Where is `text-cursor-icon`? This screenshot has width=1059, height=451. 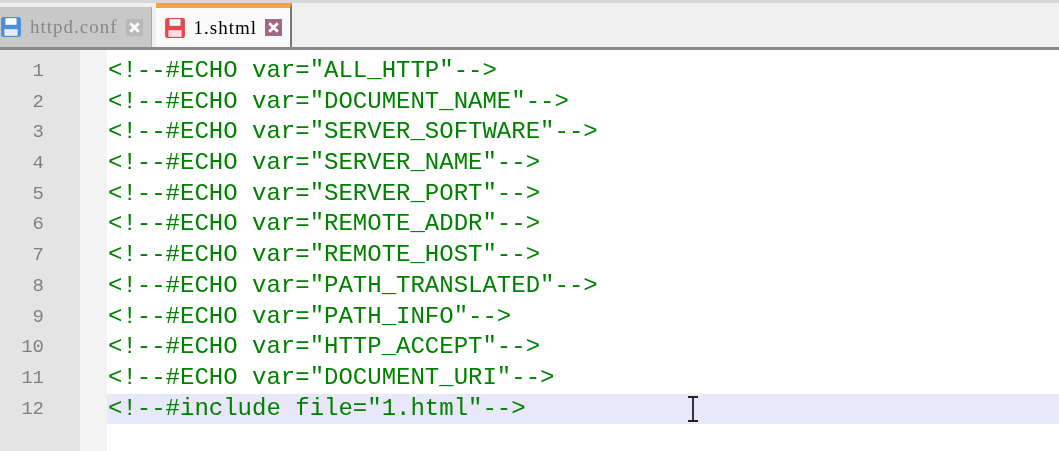 text-cursor-icon is located at coordinates (693, 409).